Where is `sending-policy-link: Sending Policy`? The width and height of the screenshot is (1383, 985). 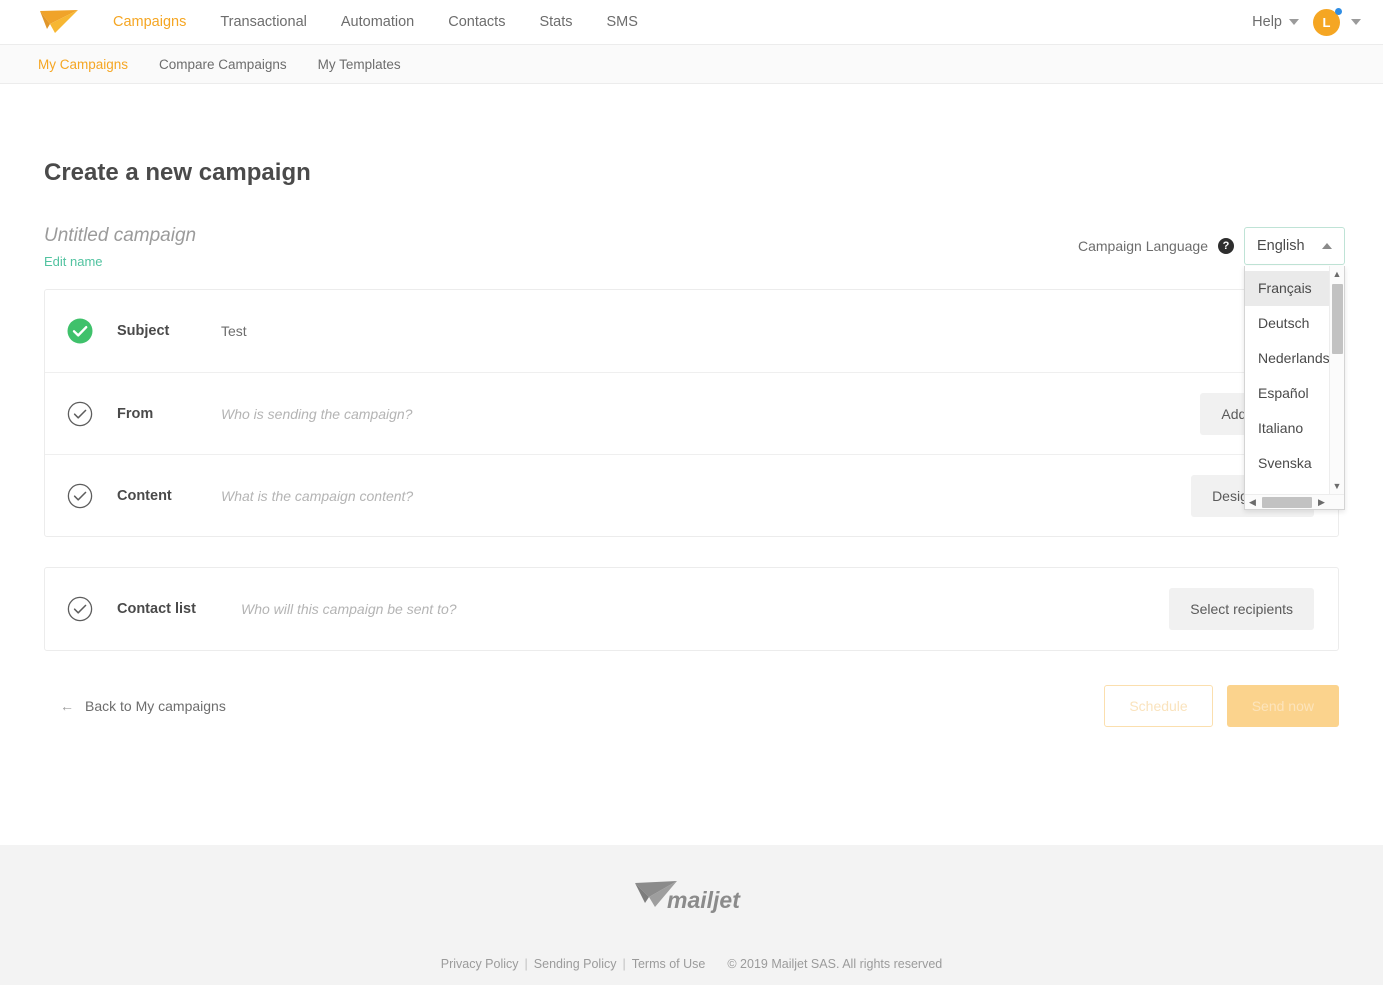
sending-policy-link: Sending Policy is located at coordinates (575, 964).